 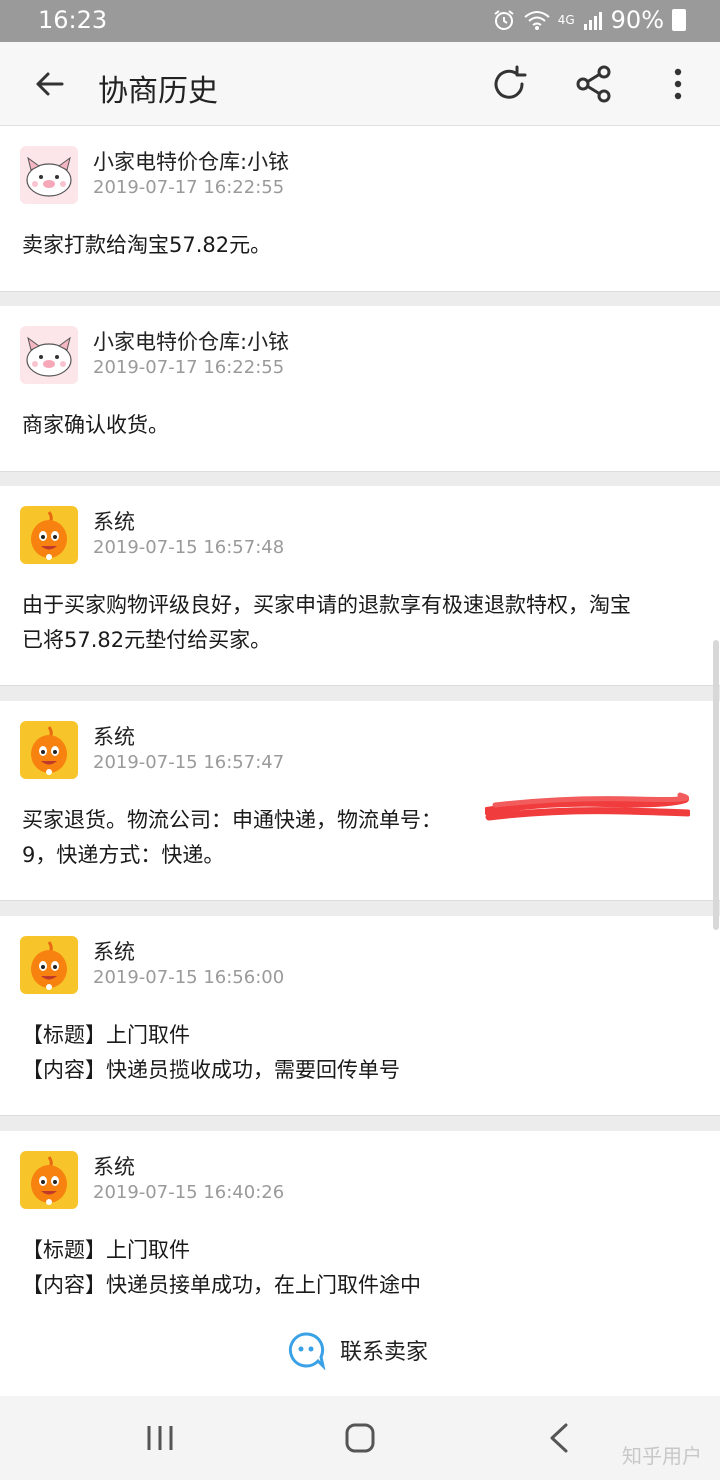 What do you see at coordinates (147, 245) in the screenshot?
I see `message-line: 卖家打款给淘宝57.82元。` at bounding box center [147, 245].